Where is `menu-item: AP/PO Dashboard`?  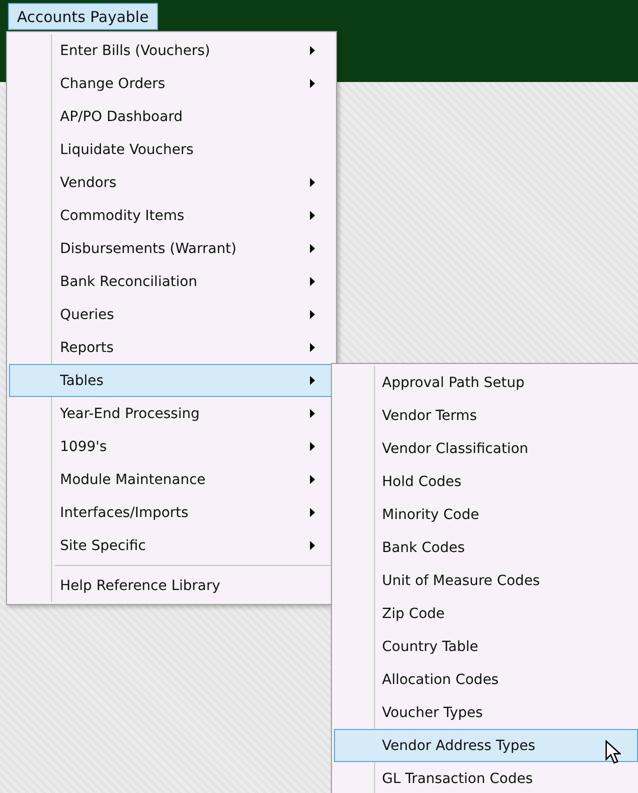
menu-item: AP/PO Dashboard is located at coordinates (171, 116).